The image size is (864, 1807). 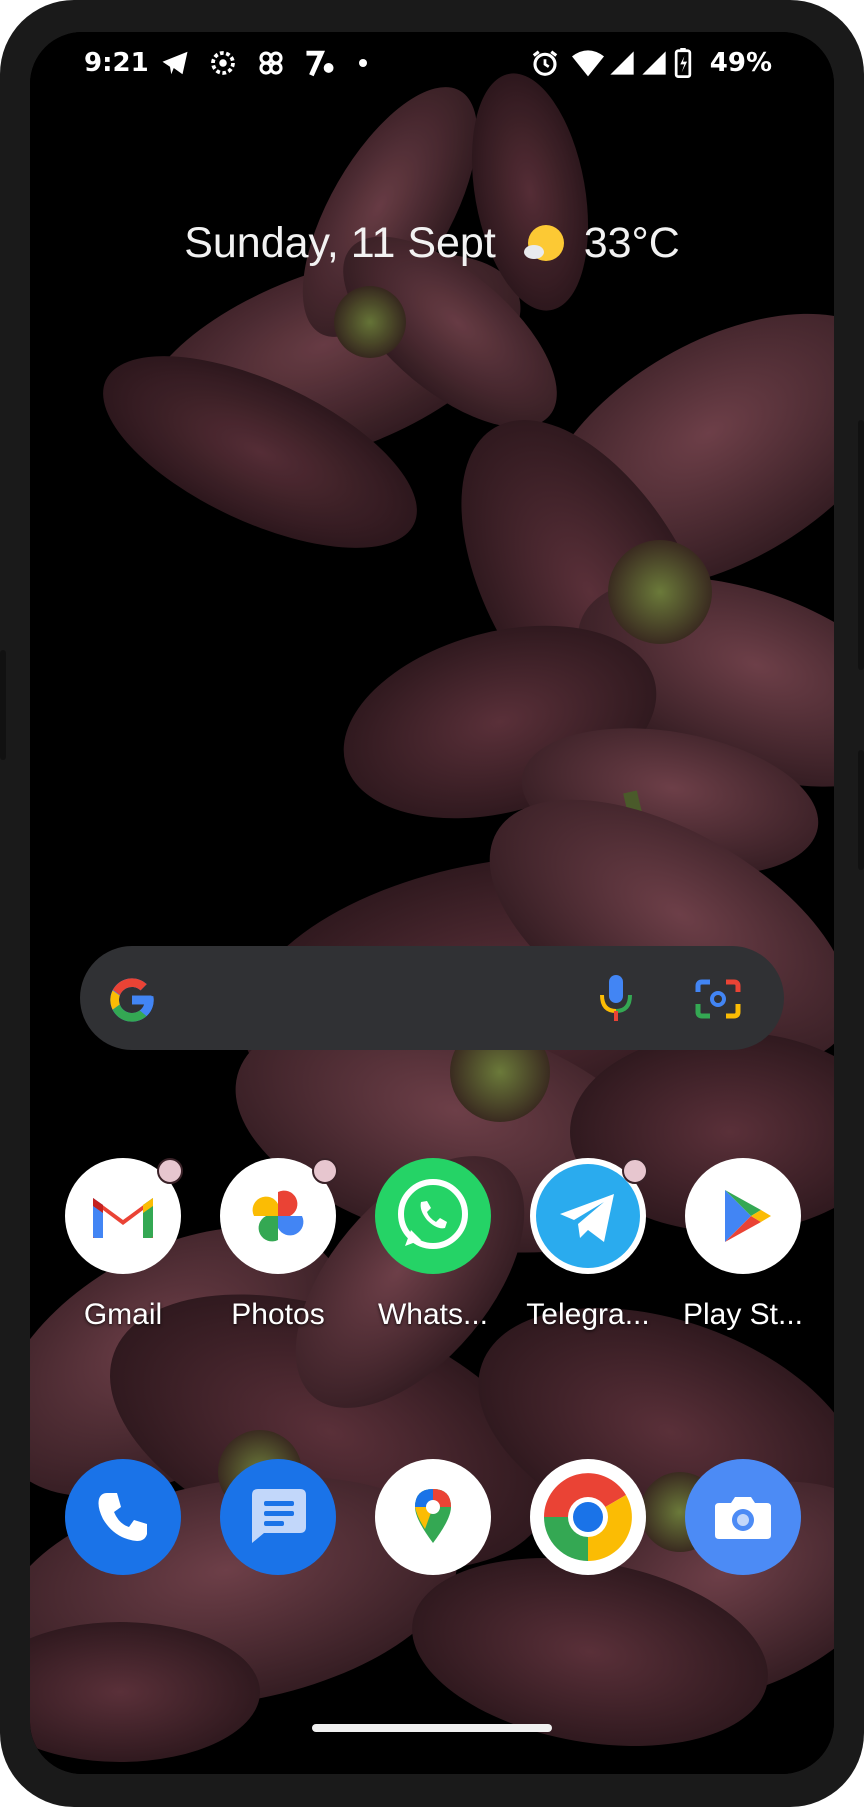 I want to click on battery-percent: 49%, so click(x=740, y=63).